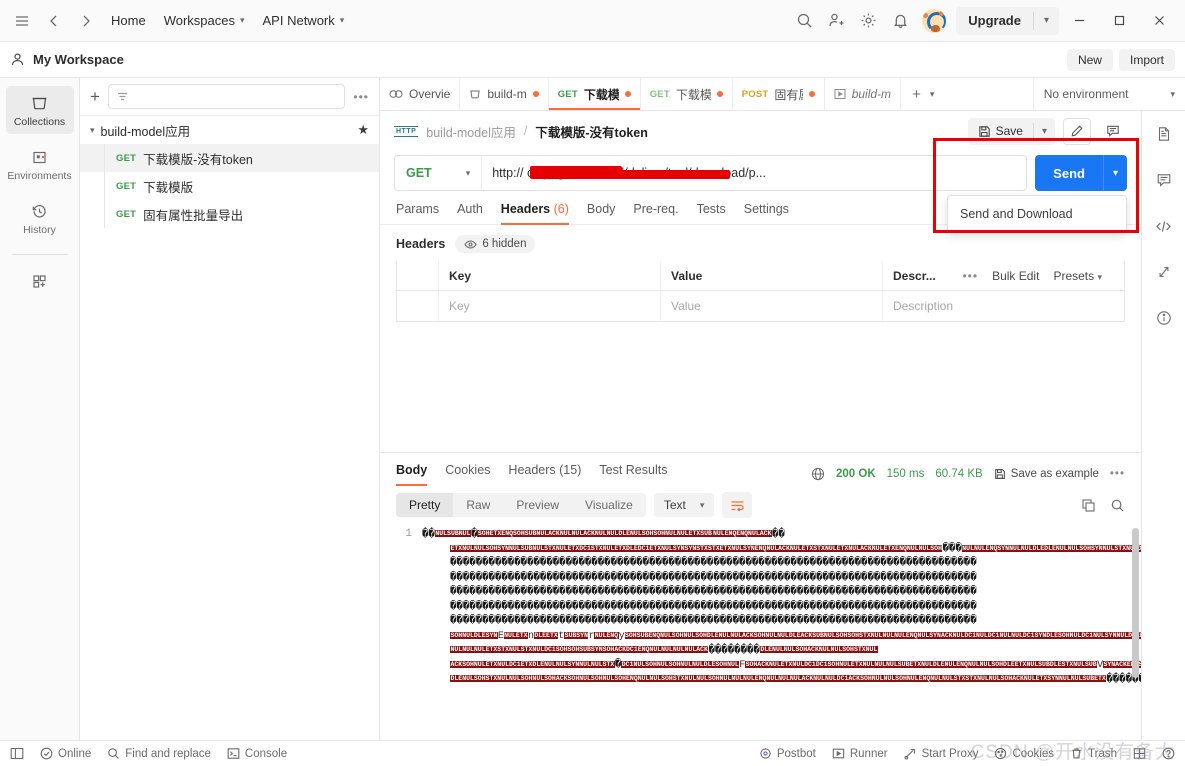  Describe the element at coordinates (537, 505) in the screenshot. I see `view-mode-preview: Preview` at that location.